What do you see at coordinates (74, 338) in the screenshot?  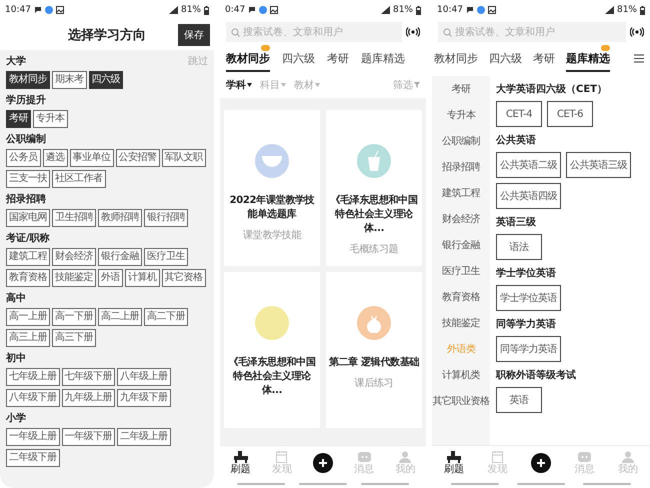 I see `option-chip: 高三下册` at bounding box center [74, 338].